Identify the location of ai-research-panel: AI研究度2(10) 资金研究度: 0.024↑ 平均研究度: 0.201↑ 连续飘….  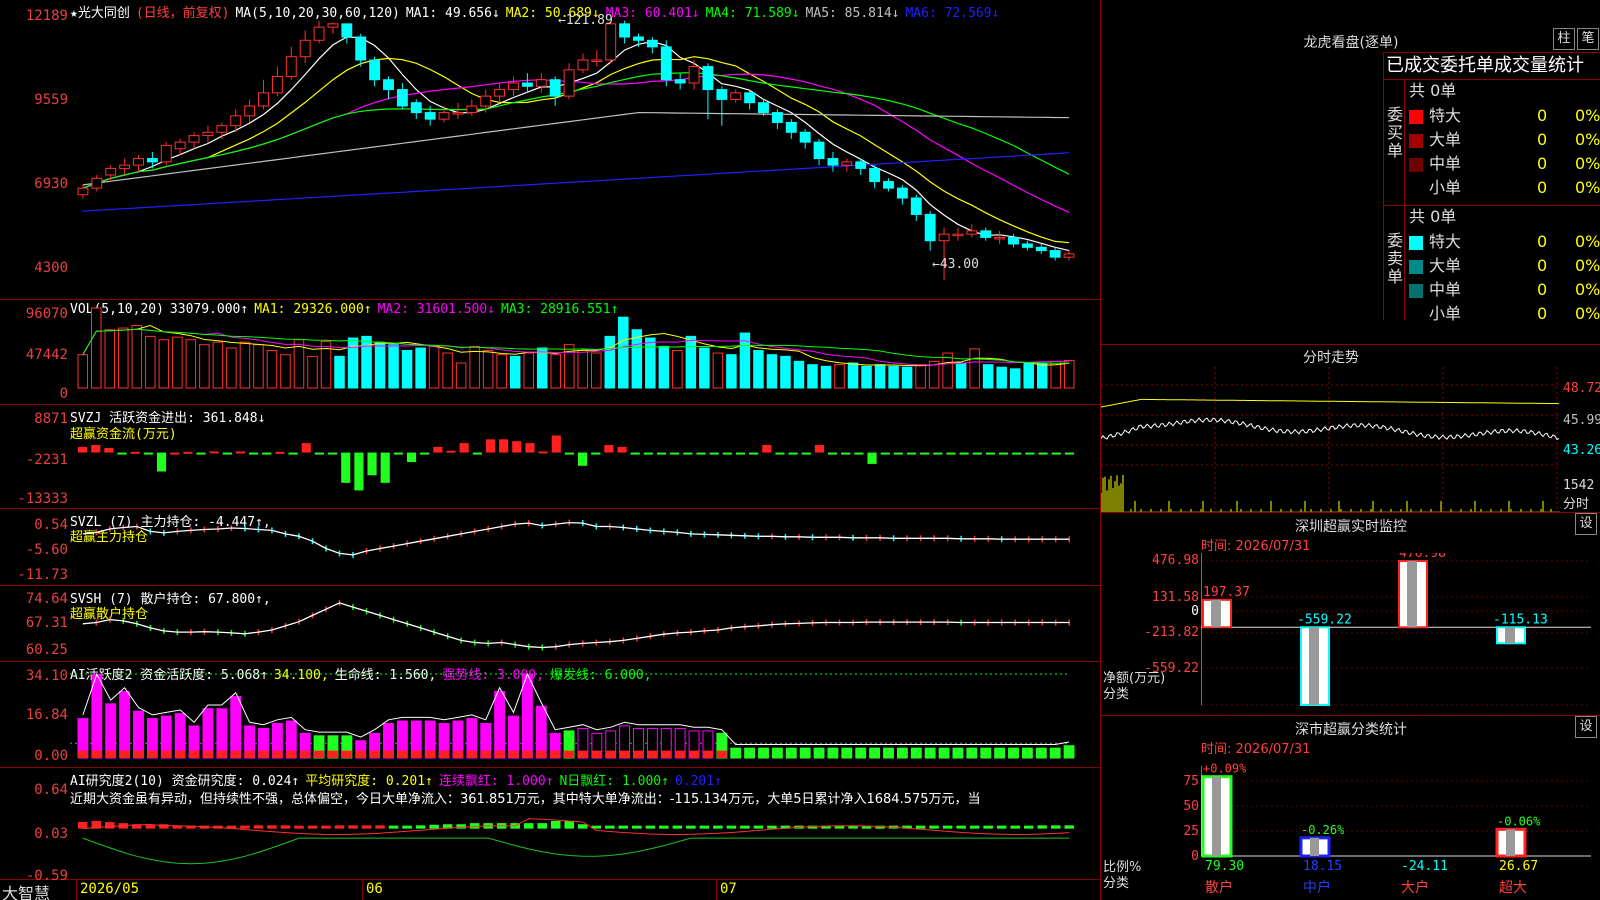
(550, 826).